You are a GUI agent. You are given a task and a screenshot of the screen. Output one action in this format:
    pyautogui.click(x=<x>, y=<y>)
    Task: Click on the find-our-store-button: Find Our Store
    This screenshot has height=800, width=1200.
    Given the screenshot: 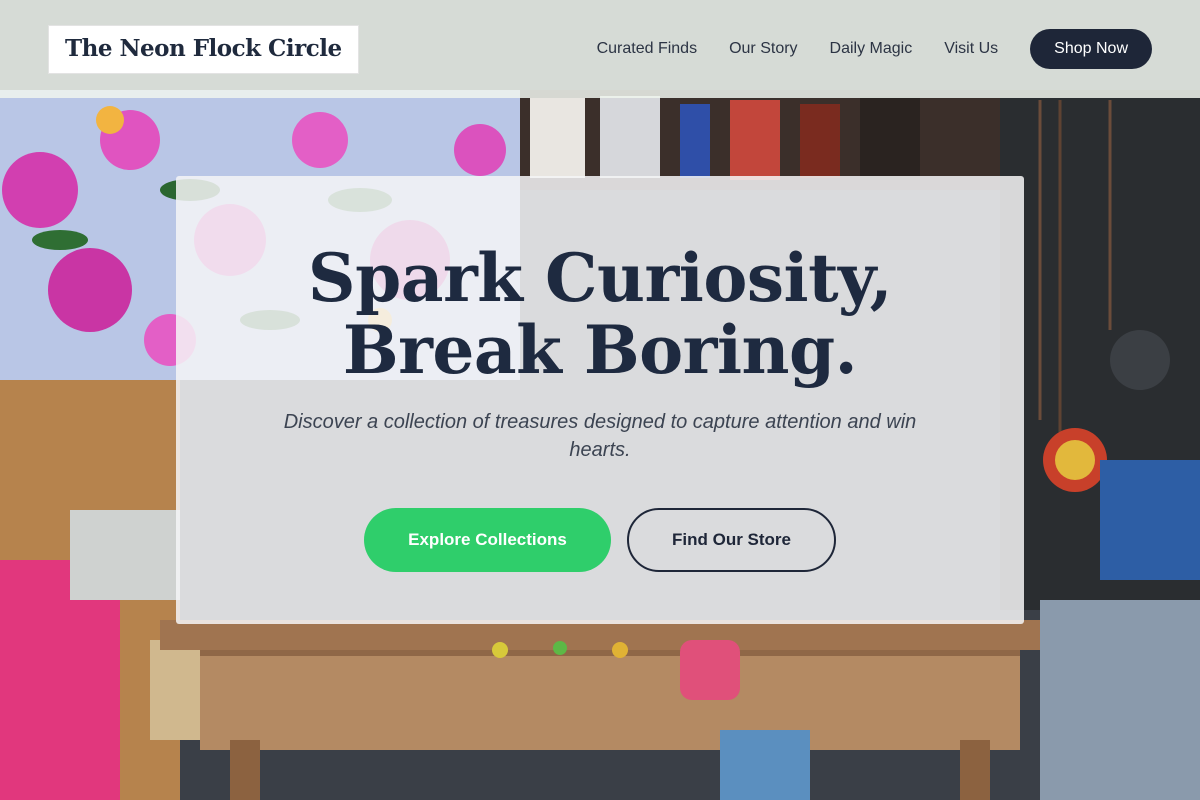 What is the action you would take?
    pyautogui.click(x=731, y=540)
    